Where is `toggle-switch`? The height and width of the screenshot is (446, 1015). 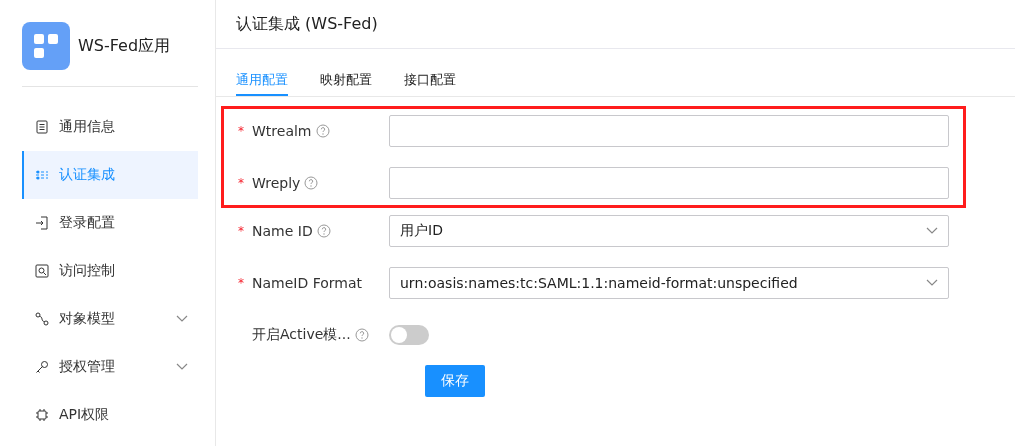 toggle-switch is located at coordinates (409, 335).